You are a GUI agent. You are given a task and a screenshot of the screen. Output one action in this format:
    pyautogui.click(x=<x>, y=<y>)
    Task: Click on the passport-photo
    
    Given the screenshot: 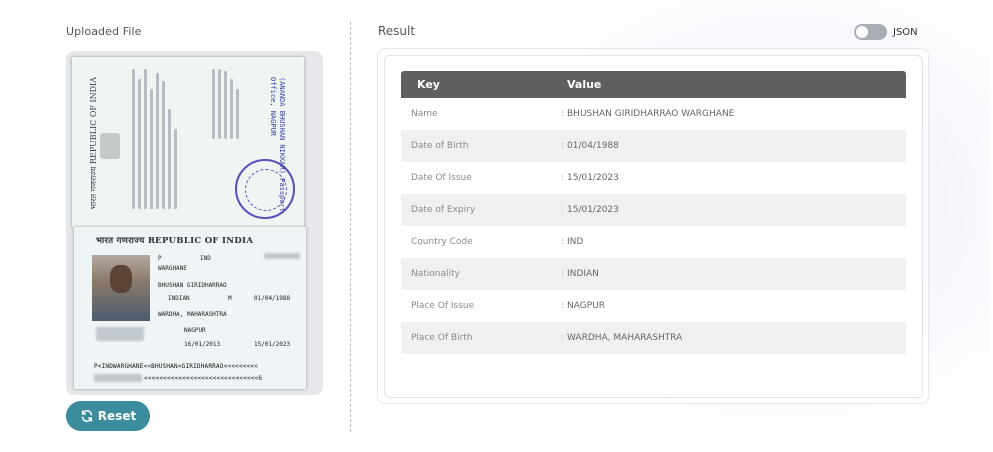 What is the action you would take?
    pyautogui.click(x=121, y=288)
    